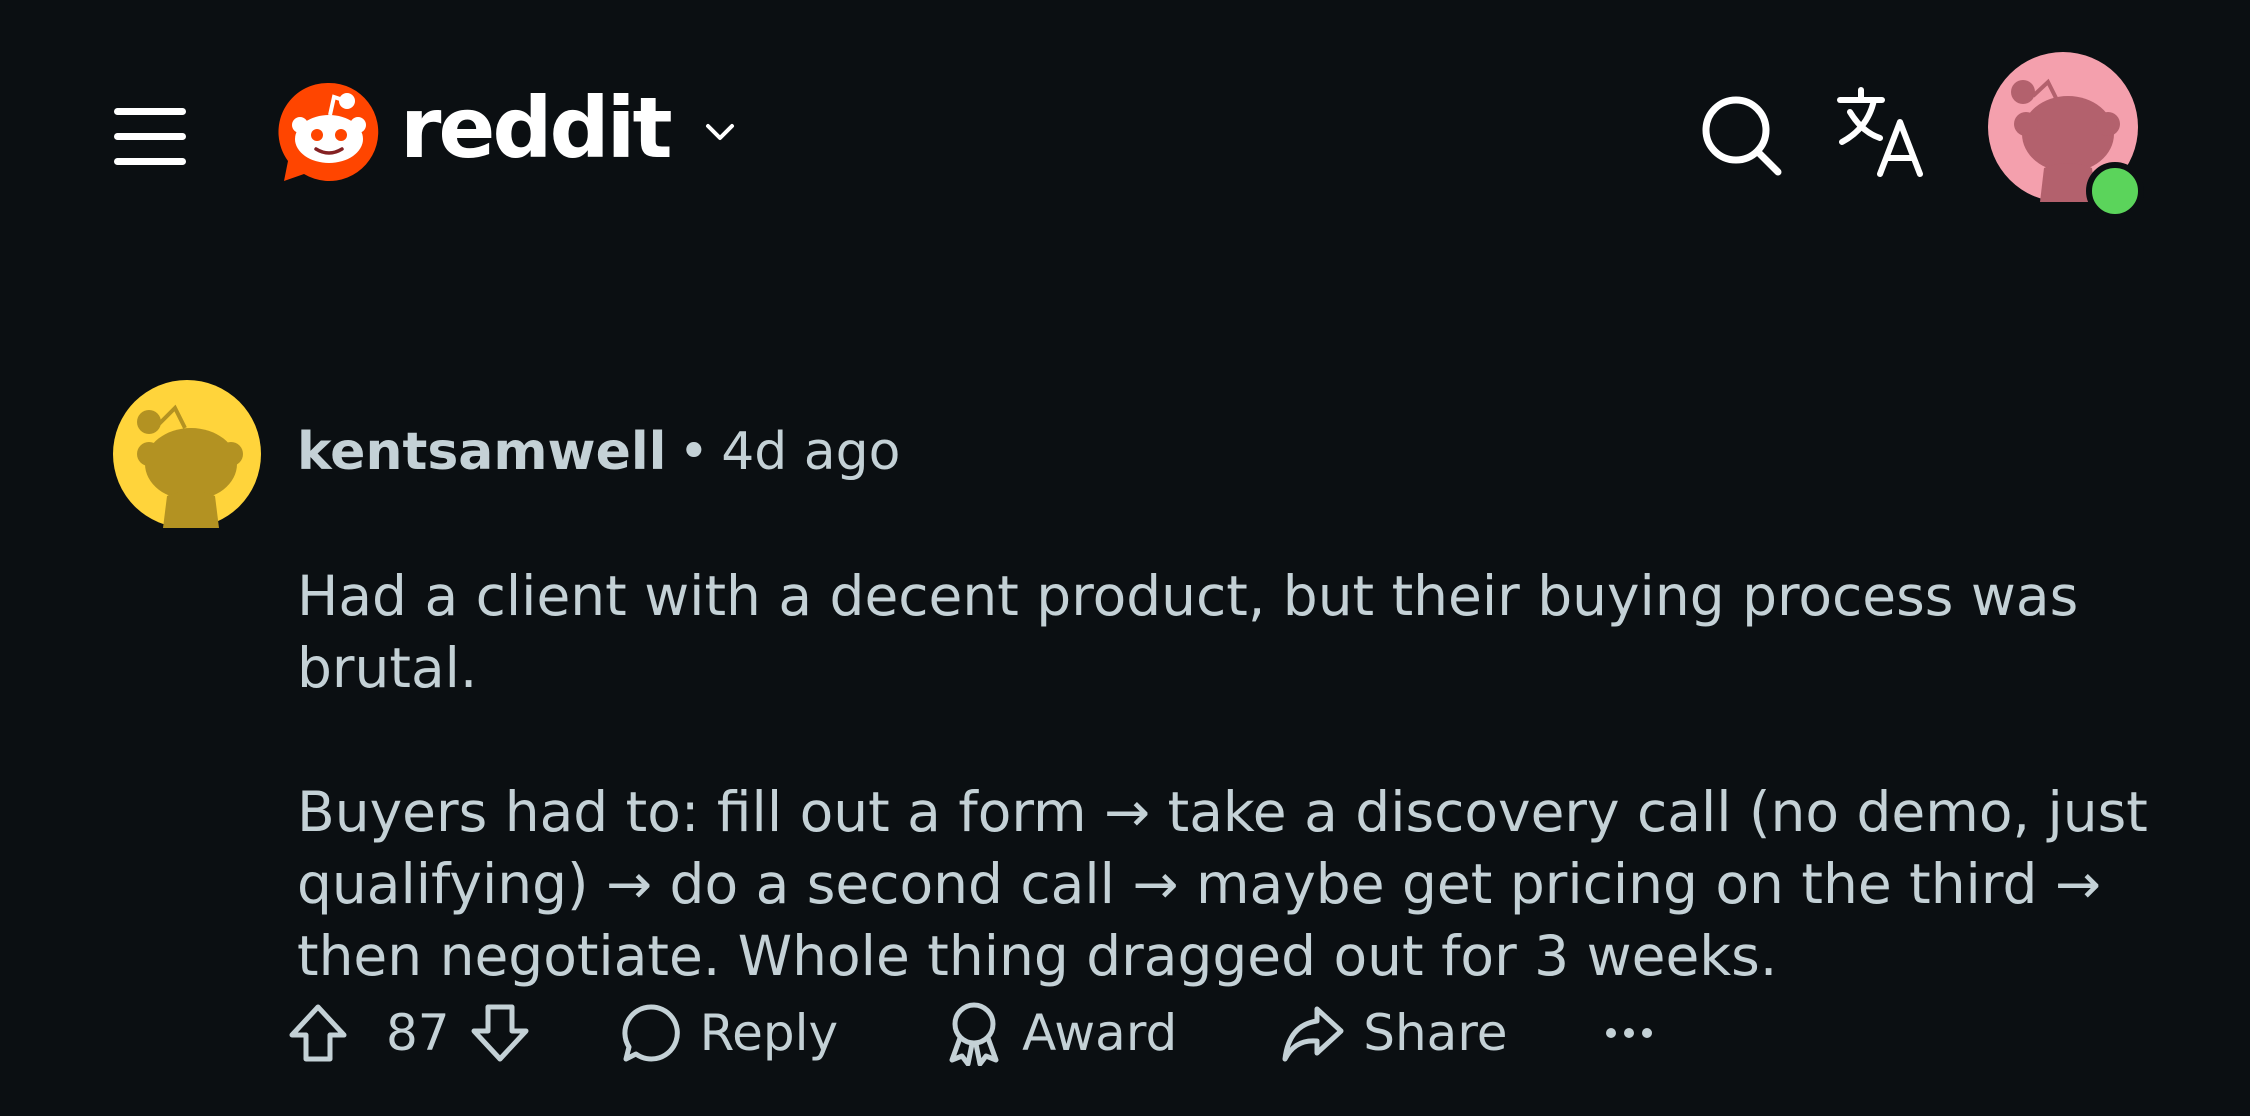 This screenshot has height=1116, width=2250. Describe the element at coordinates (1313, 1034) in the screenshot. I see `share-icon` at that location.